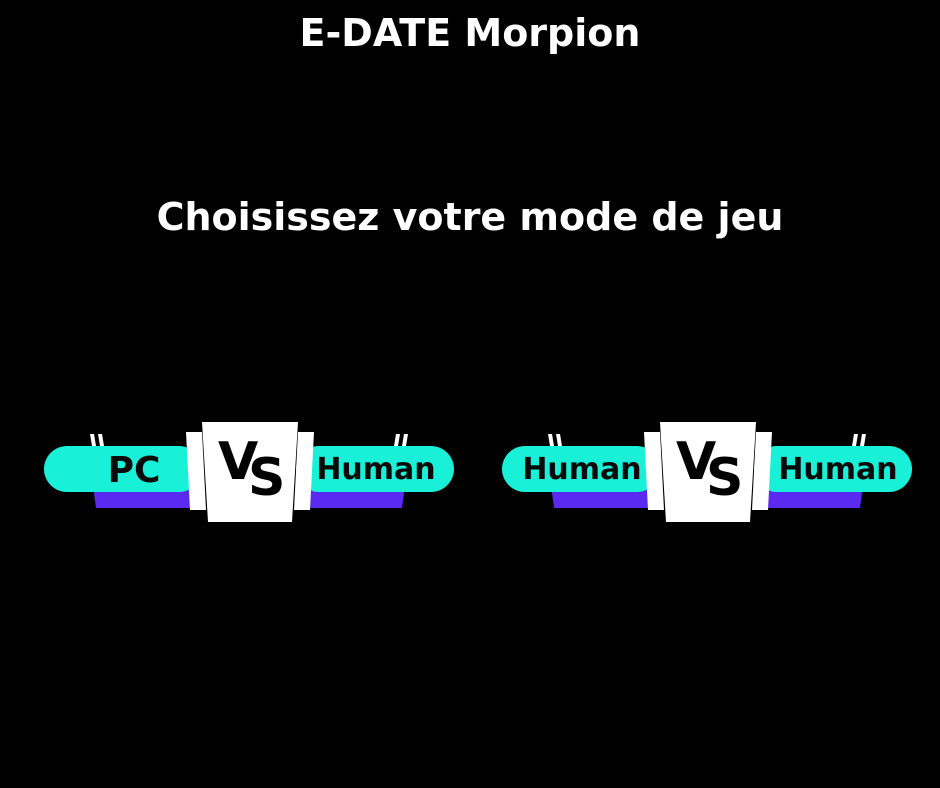  I want to click on mode-prompt: Choisissez votre mode de jeu, so click(470, 217).